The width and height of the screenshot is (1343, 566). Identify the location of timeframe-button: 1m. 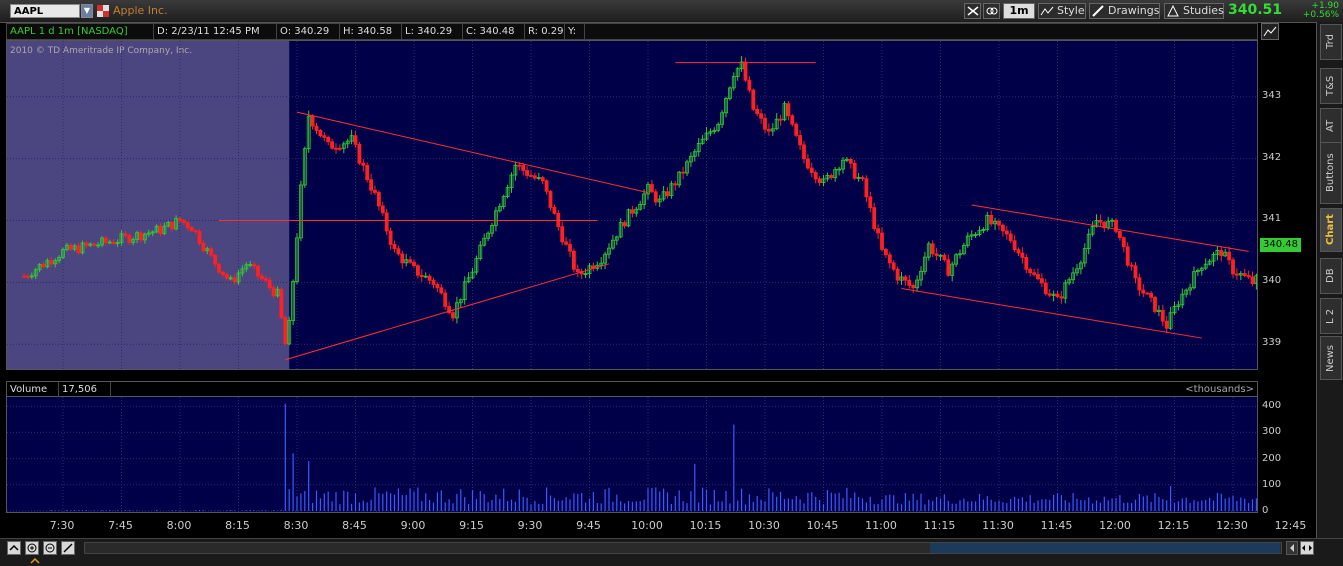
(1019, 11).